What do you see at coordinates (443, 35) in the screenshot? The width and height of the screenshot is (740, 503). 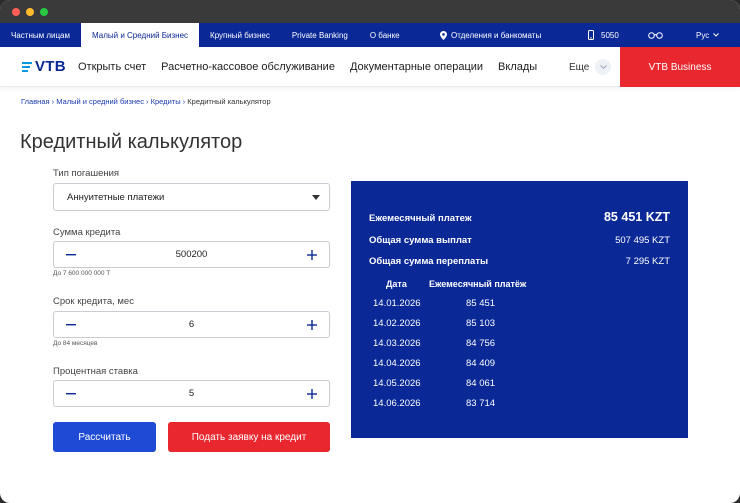 I see `location-pin-icon` at bounding box center [443, 35].